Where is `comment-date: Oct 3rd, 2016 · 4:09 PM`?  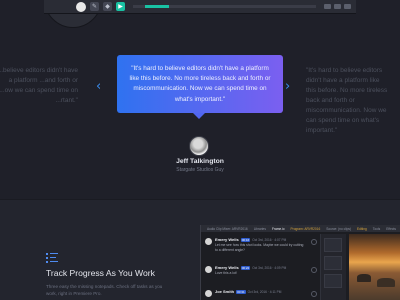 comment-date: Oct 3rd, 2016 · 4:09 PM is located at coordinates (269, 268).